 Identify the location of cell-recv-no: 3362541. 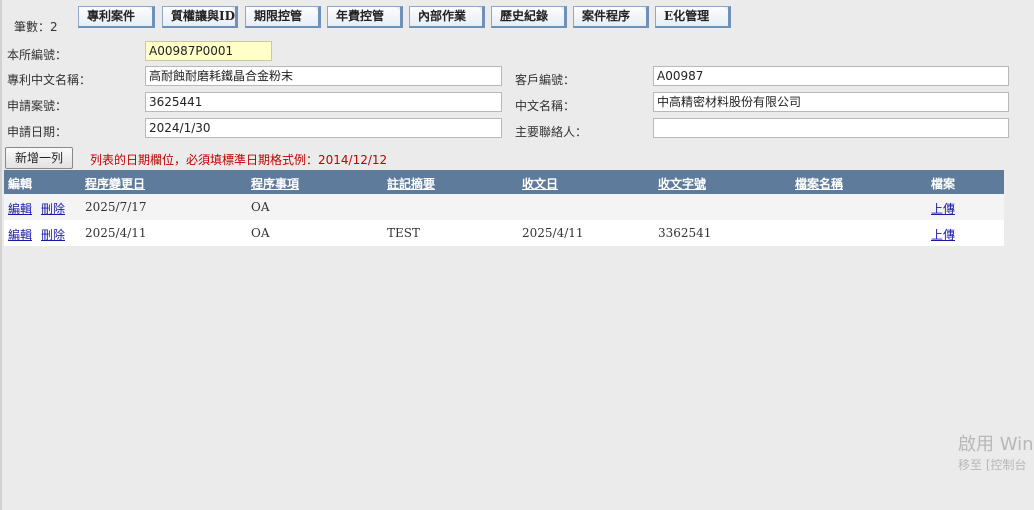
(685, 233).